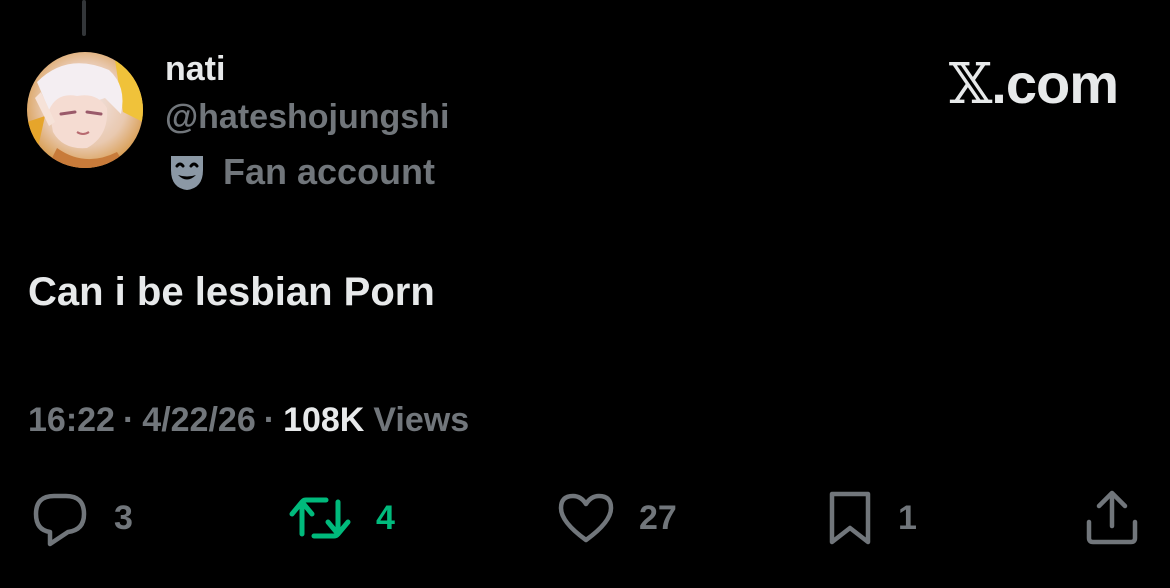 The height and width of the screenshot is (588, 1170). Describe the element at coordinates (123, 518) in the screenshot. I see `reply-count: 3` at that location.